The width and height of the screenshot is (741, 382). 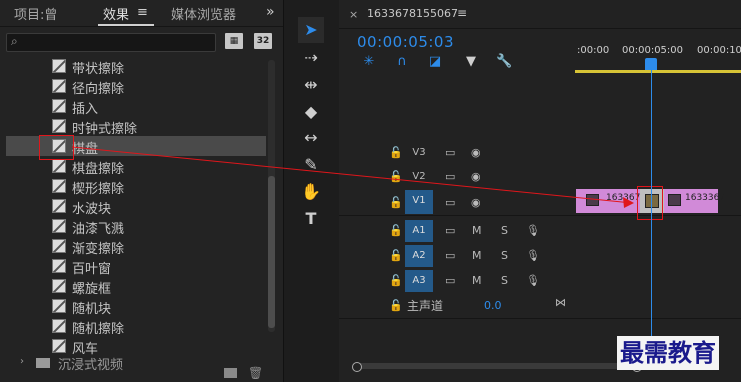 I want to click on annotation-arrow, so click(x=352, y=177).